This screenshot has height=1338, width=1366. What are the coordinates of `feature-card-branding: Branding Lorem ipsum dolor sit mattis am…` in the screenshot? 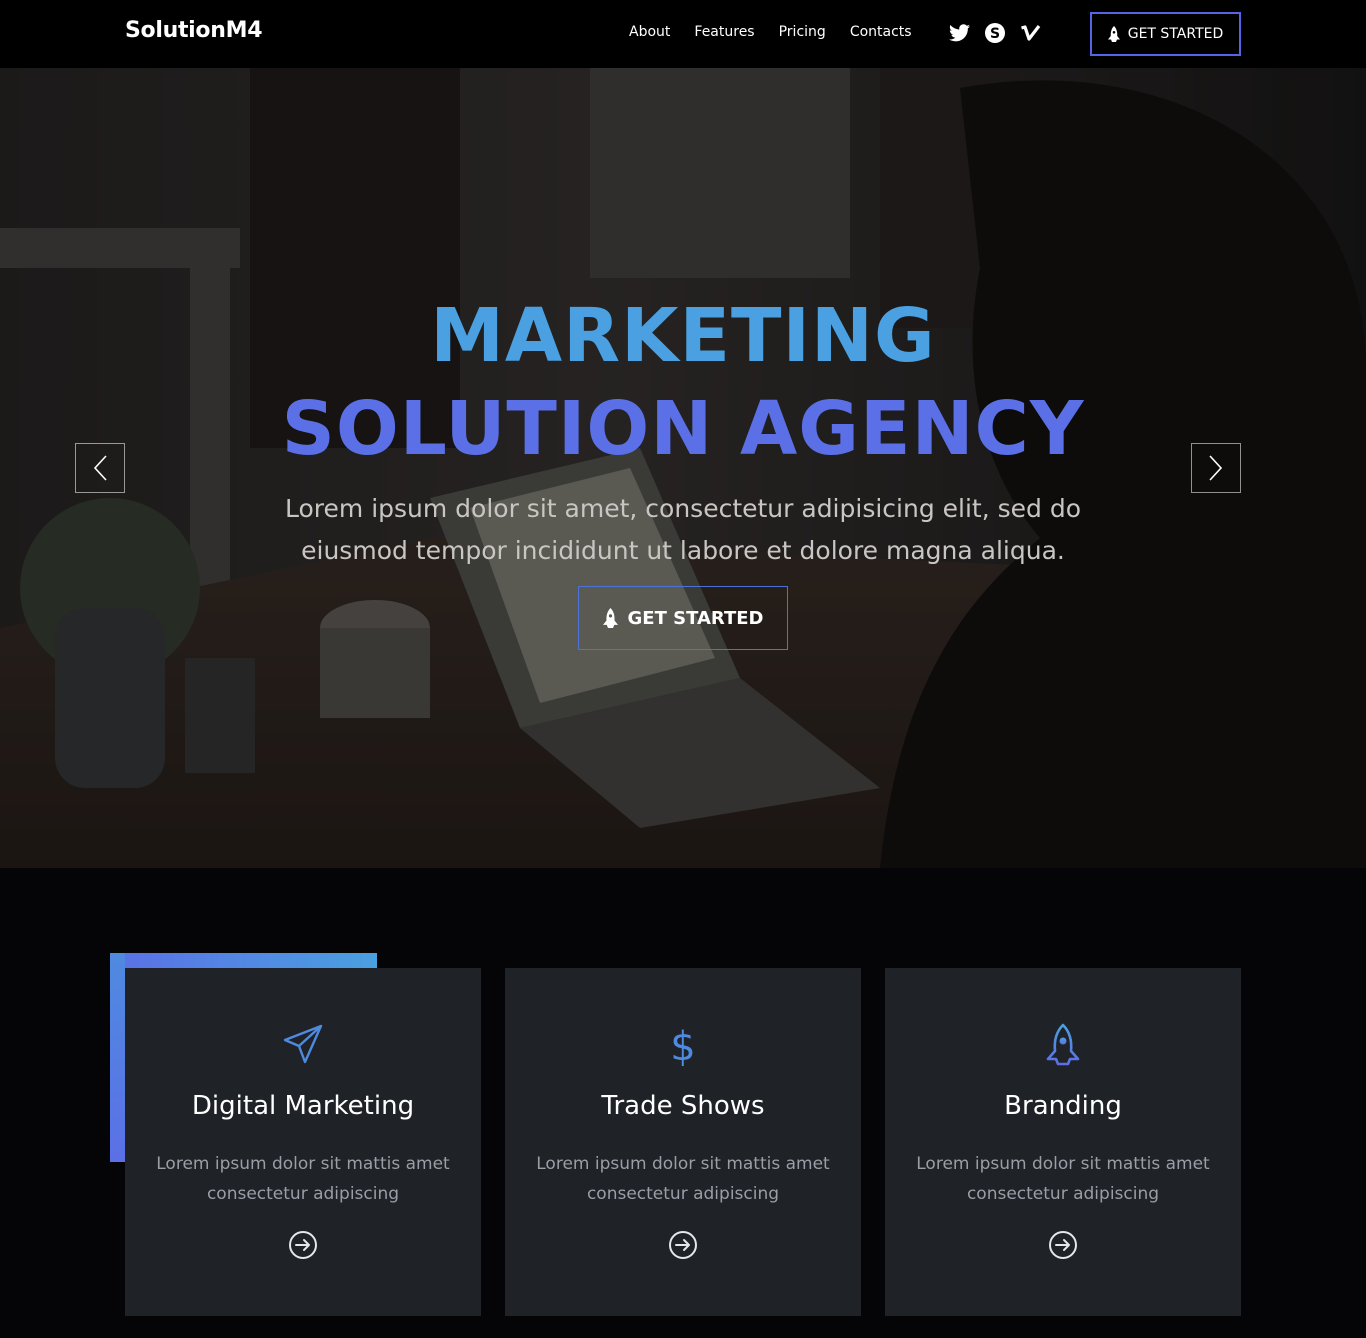 It's located at (1063, 1142).